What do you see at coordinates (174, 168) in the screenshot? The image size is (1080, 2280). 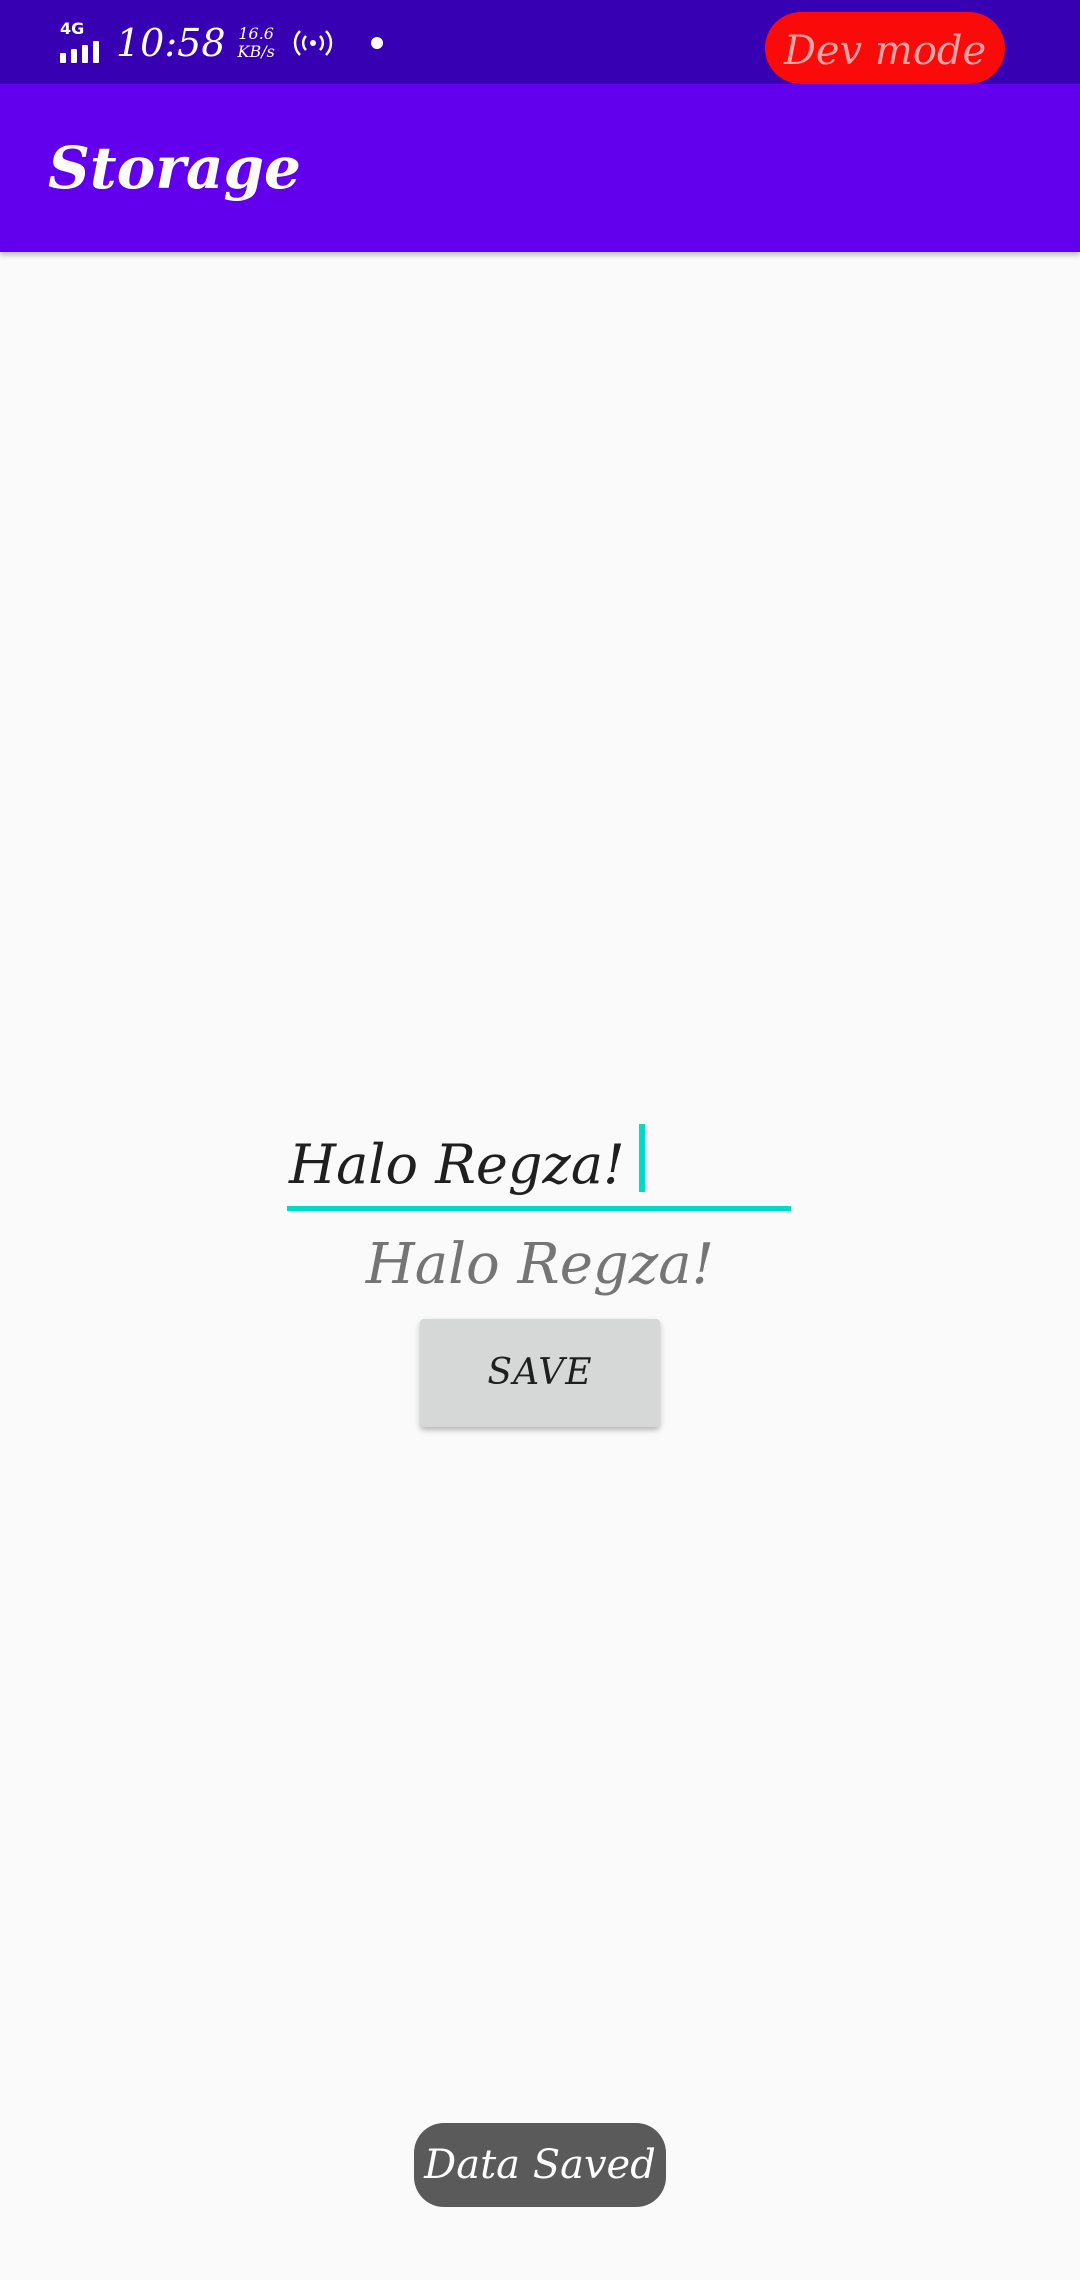 I see `app-title: Storage` at bounding box center [174, 168].